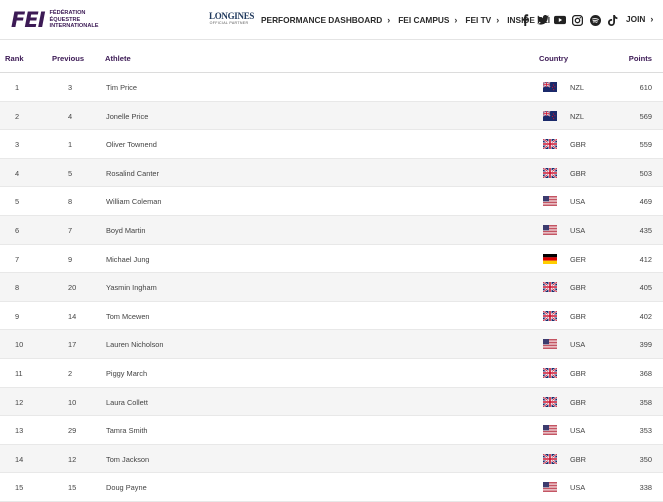  Describe the element at coordinates (19, 459) in the screenshot. I see `rank-cell: 14` at that location.